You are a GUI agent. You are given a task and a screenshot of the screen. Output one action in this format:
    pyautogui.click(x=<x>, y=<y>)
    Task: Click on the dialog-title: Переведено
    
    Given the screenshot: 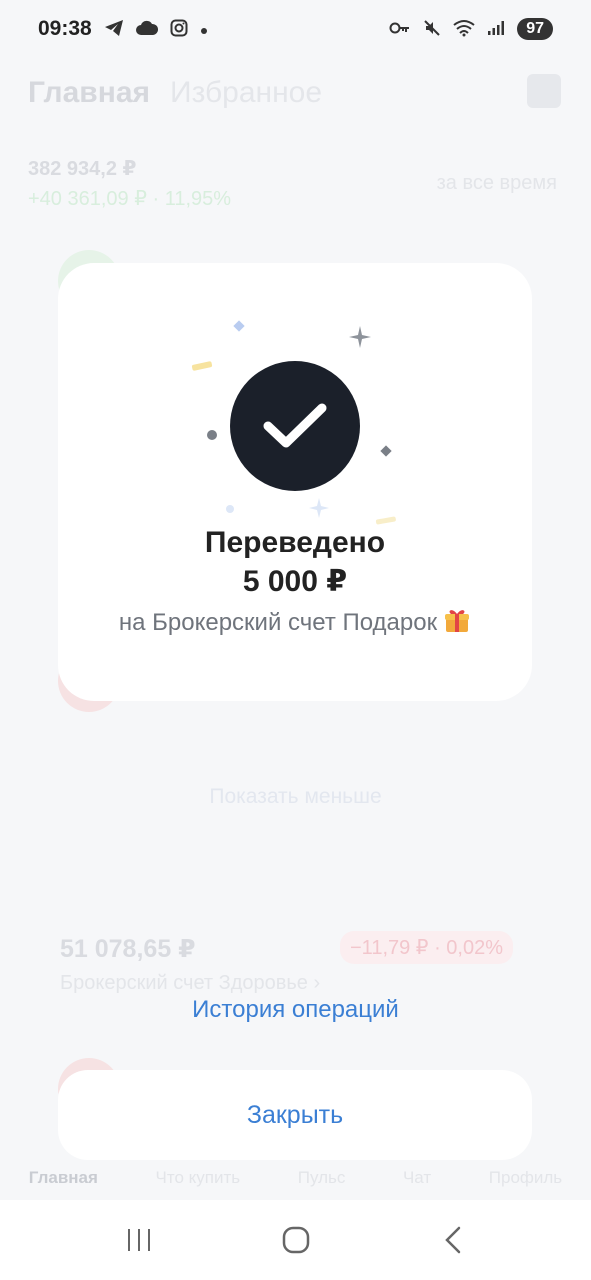 What is the action you would take?
    pyautogui.click(x=295, y=542)
    